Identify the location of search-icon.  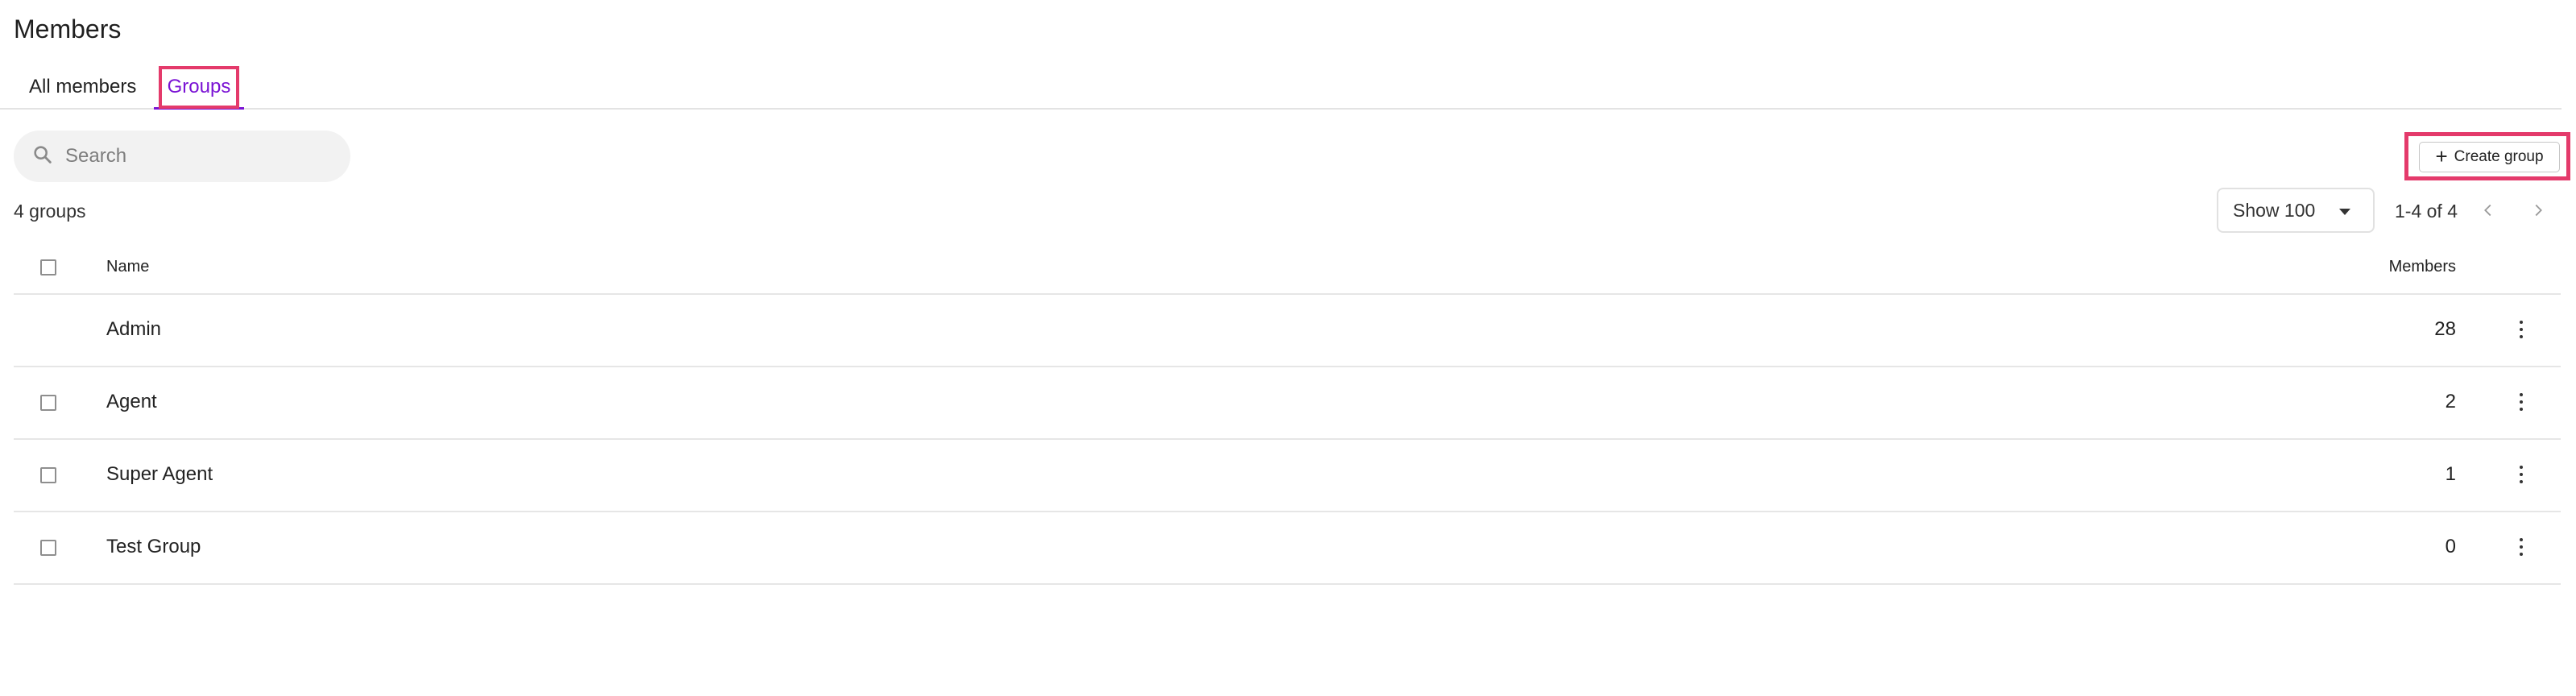
(42, 156).